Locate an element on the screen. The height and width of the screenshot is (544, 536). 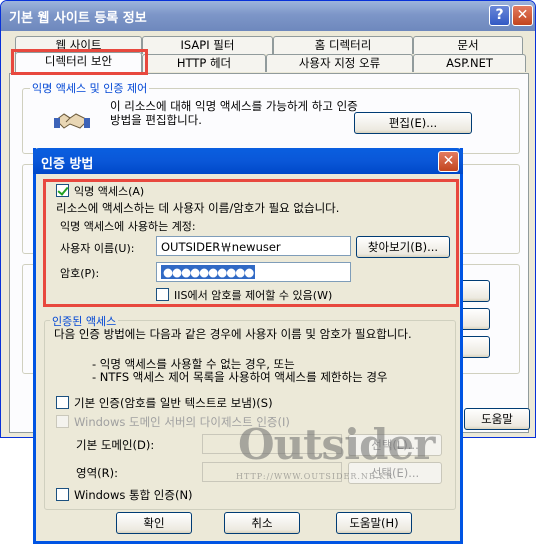
basic-auth-checkbox is located at coordinates (62, 402).